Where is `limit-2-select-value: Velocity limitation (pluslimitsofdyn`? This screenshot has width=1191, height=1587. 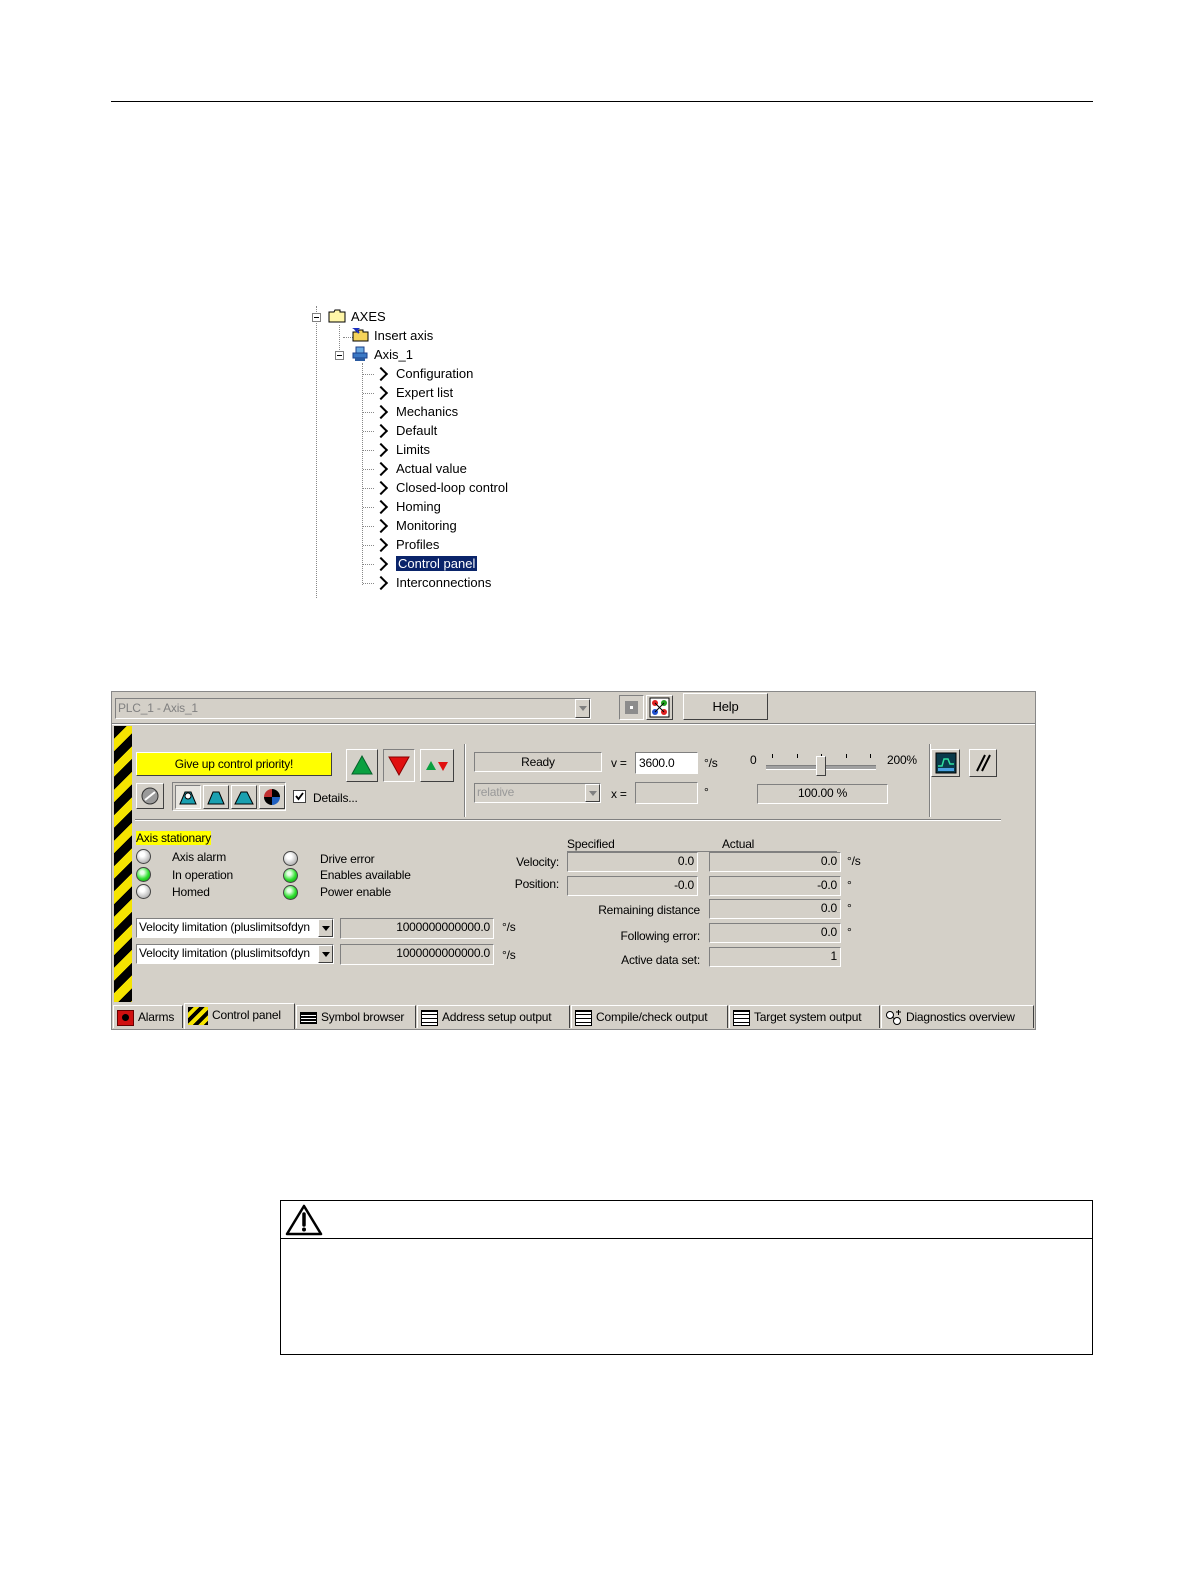 limit-2-select-value: Velocity limitation (pluslimitsofdyn is located at coordinates (224, 953).